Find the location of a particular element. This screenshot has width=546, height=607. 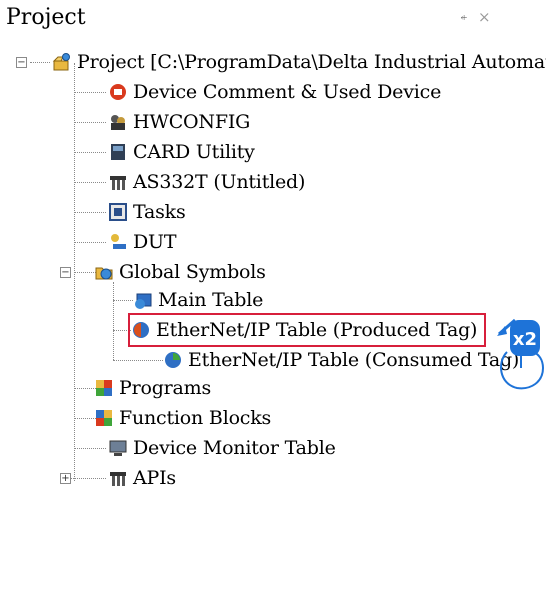

close-icon: × is located at coordinates (484, 17).